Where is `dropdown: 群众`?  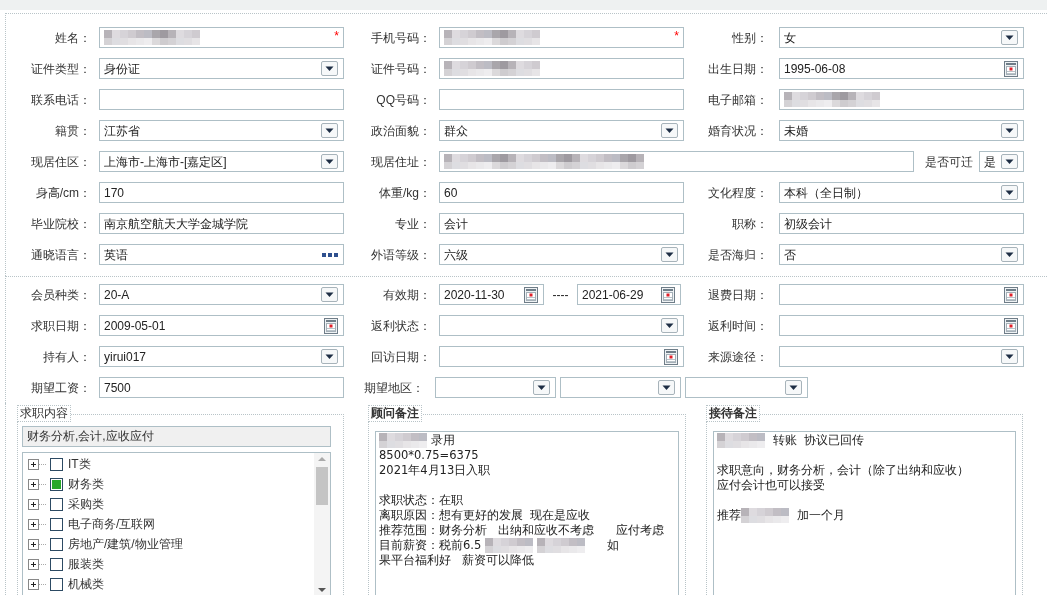 dropdown: 群众 is located at coordinates (561, 130).